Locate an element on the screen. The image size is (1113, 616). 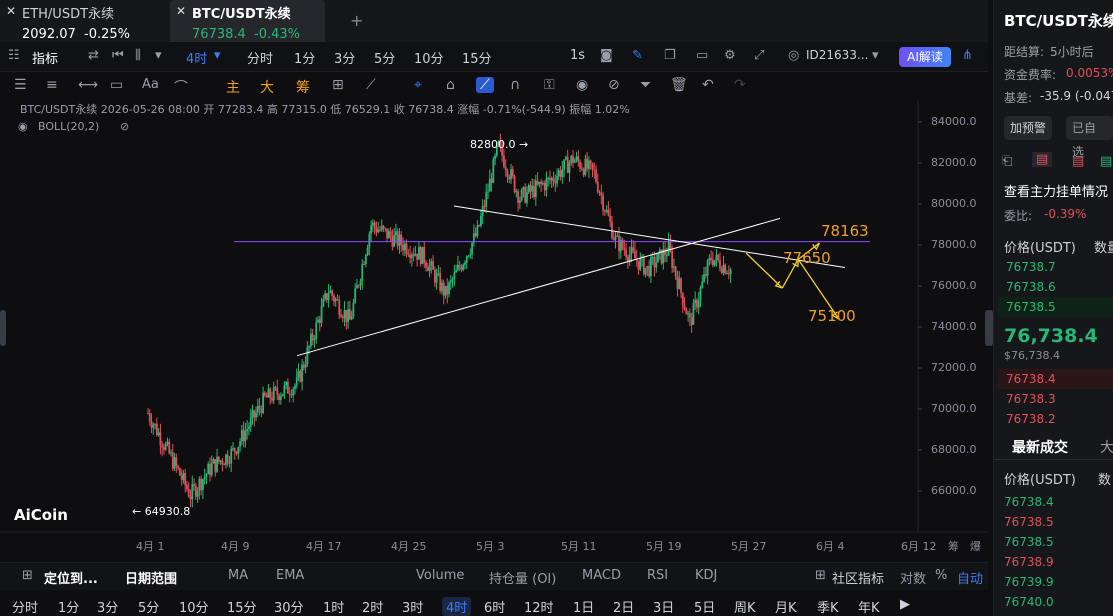
line-tool-icon: ⟷ is located at coordinates (88, 85).